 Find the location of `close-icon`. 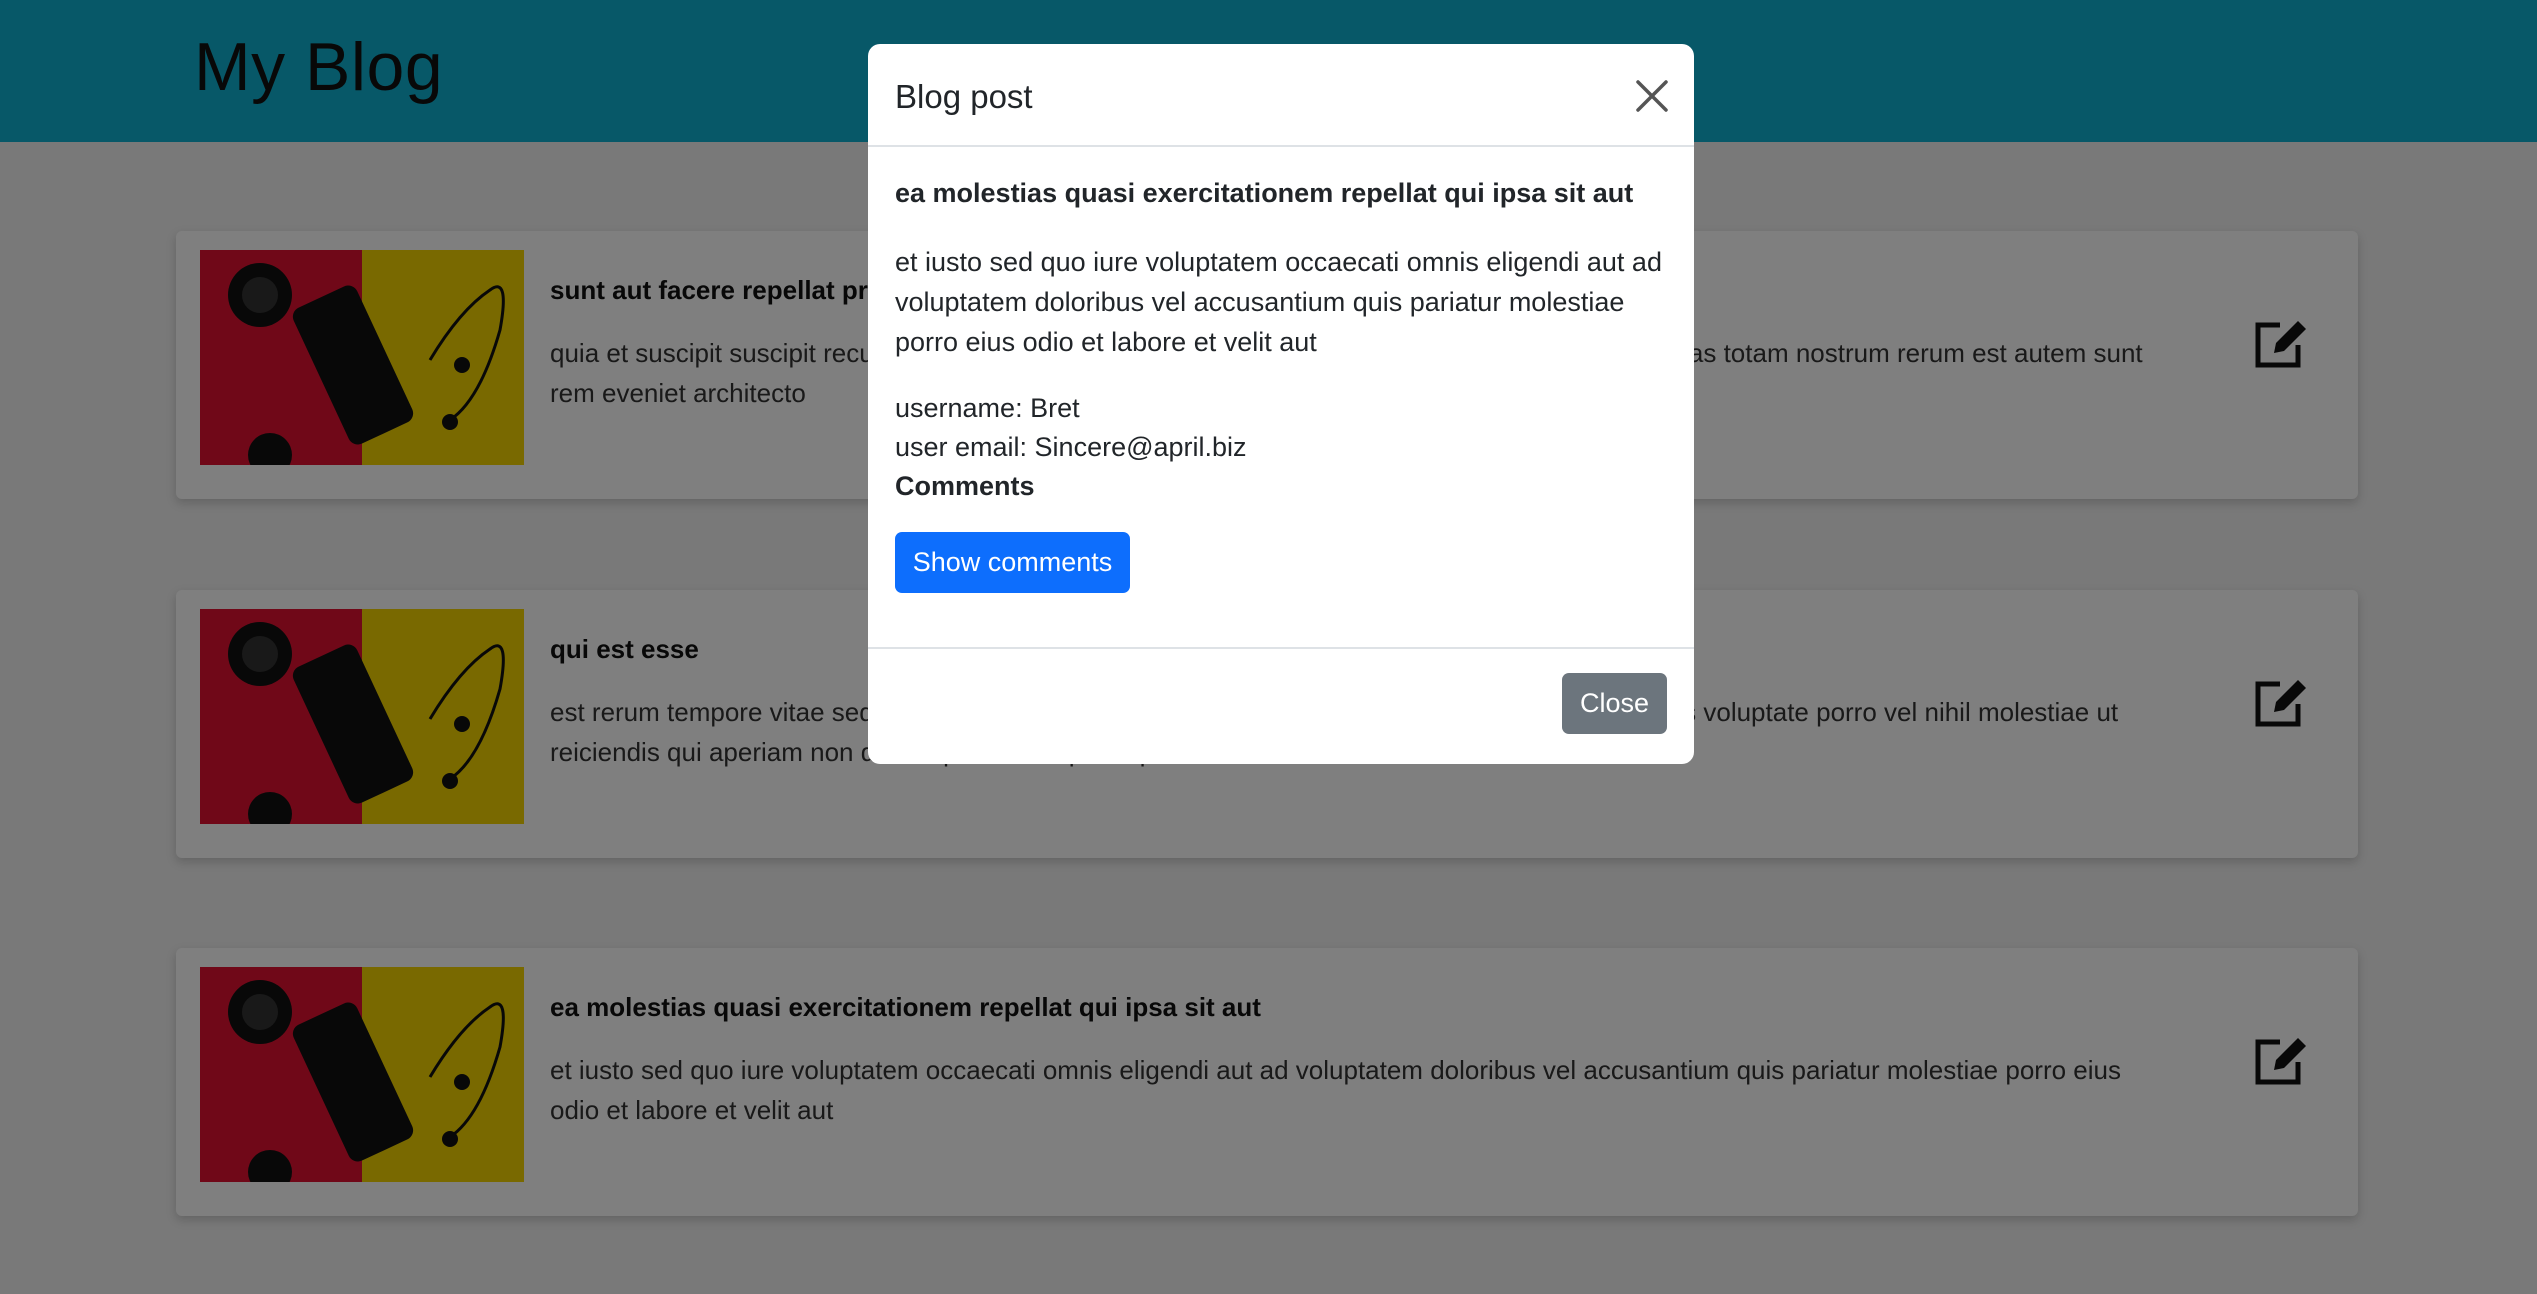

close-icon is located at coordinates (1652, 96).